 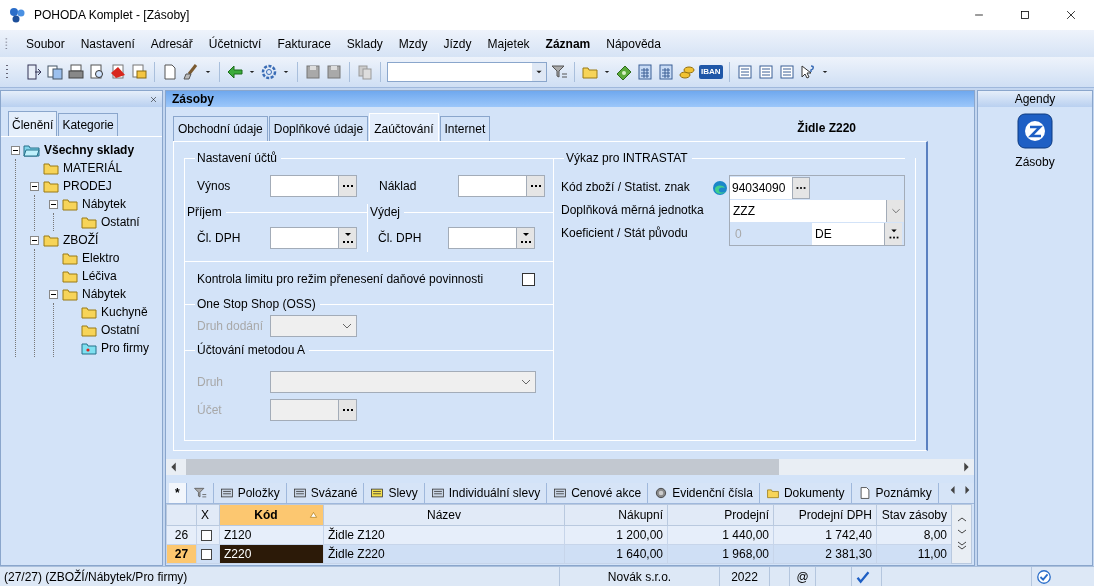 What do you see at coordinates (250, 493) in the screenshot?
I see `detail-tab: Položky` at bounding box center [250, 493].